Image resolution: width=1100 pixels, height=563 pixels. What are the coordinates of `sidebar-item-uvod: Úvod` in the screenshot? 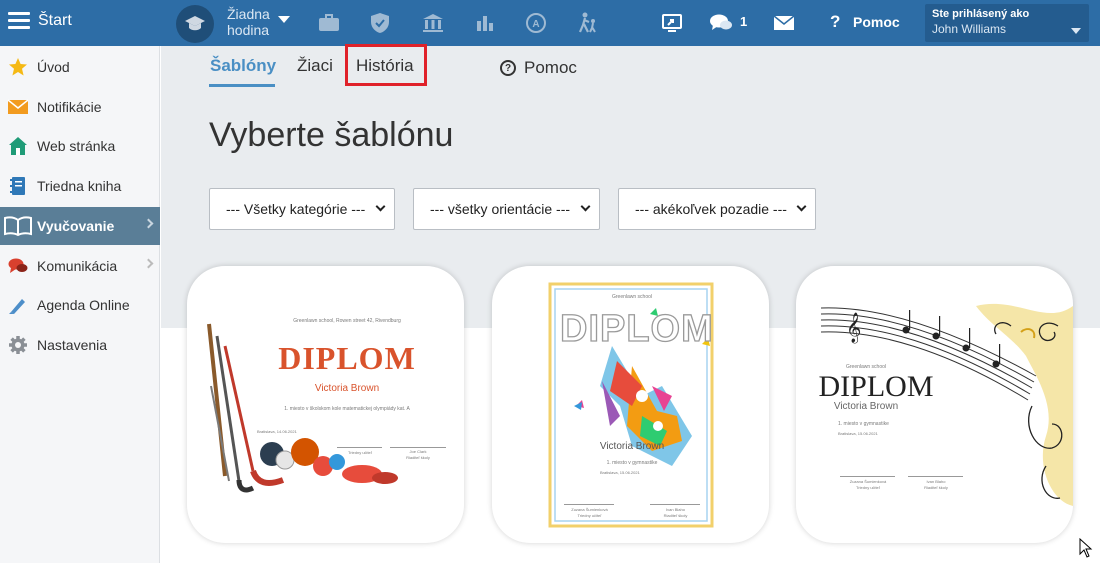 It's located at (80, 67).